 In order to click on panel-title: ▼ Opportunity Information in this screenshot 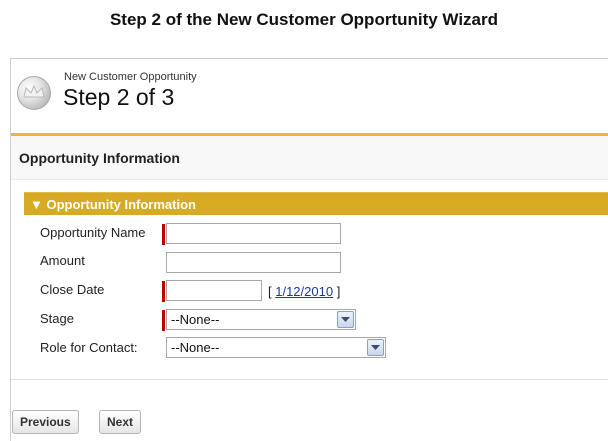, I will do `click(113, 204)`.